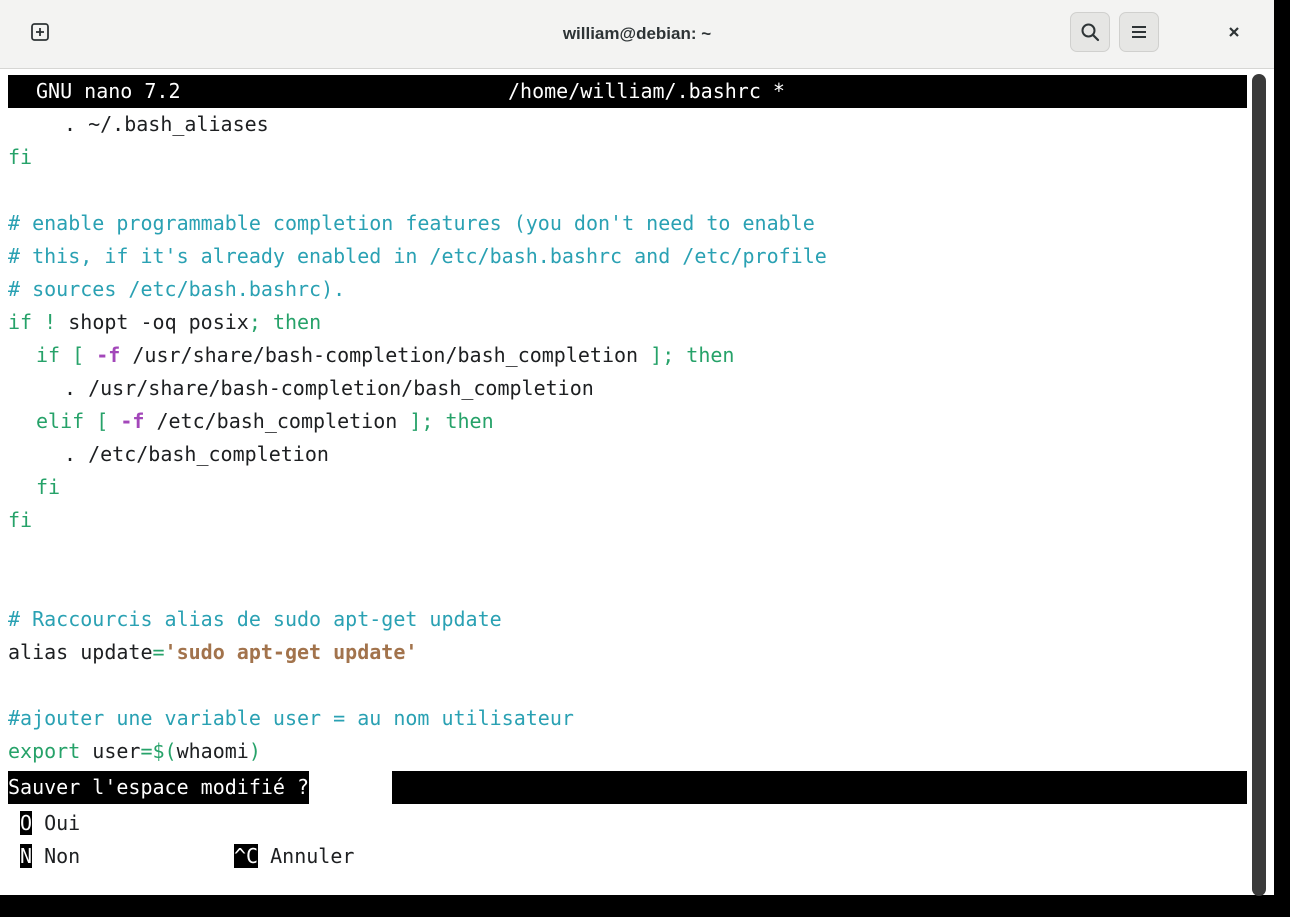 The height and width of the screenshot is (917, 1290). Describe the element at coordinates (62, 856) in the screenshot. I see `option-label: Non` at that location.